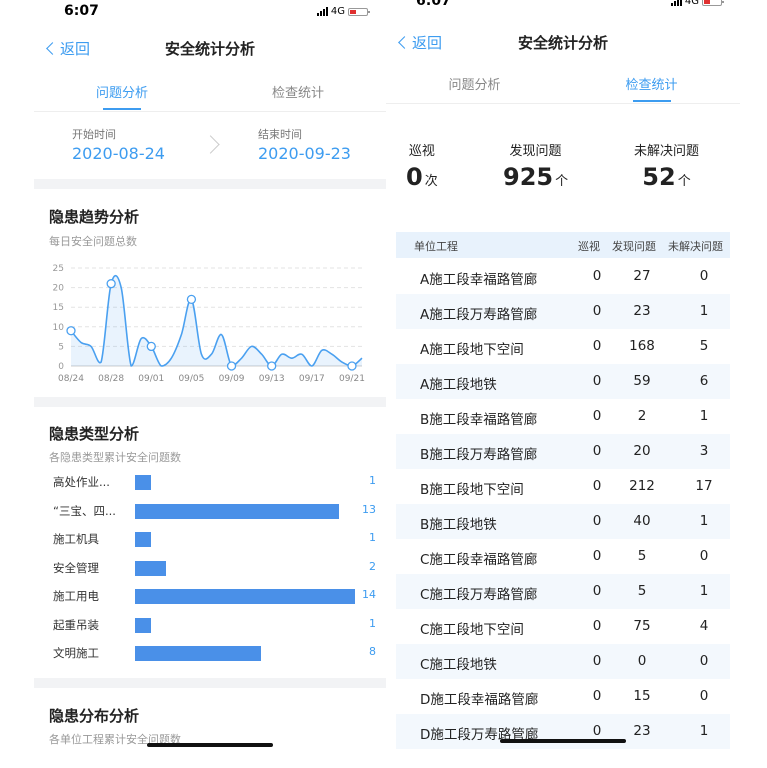  I want to click on x-tick-label: 09/01, so click(151, 379).